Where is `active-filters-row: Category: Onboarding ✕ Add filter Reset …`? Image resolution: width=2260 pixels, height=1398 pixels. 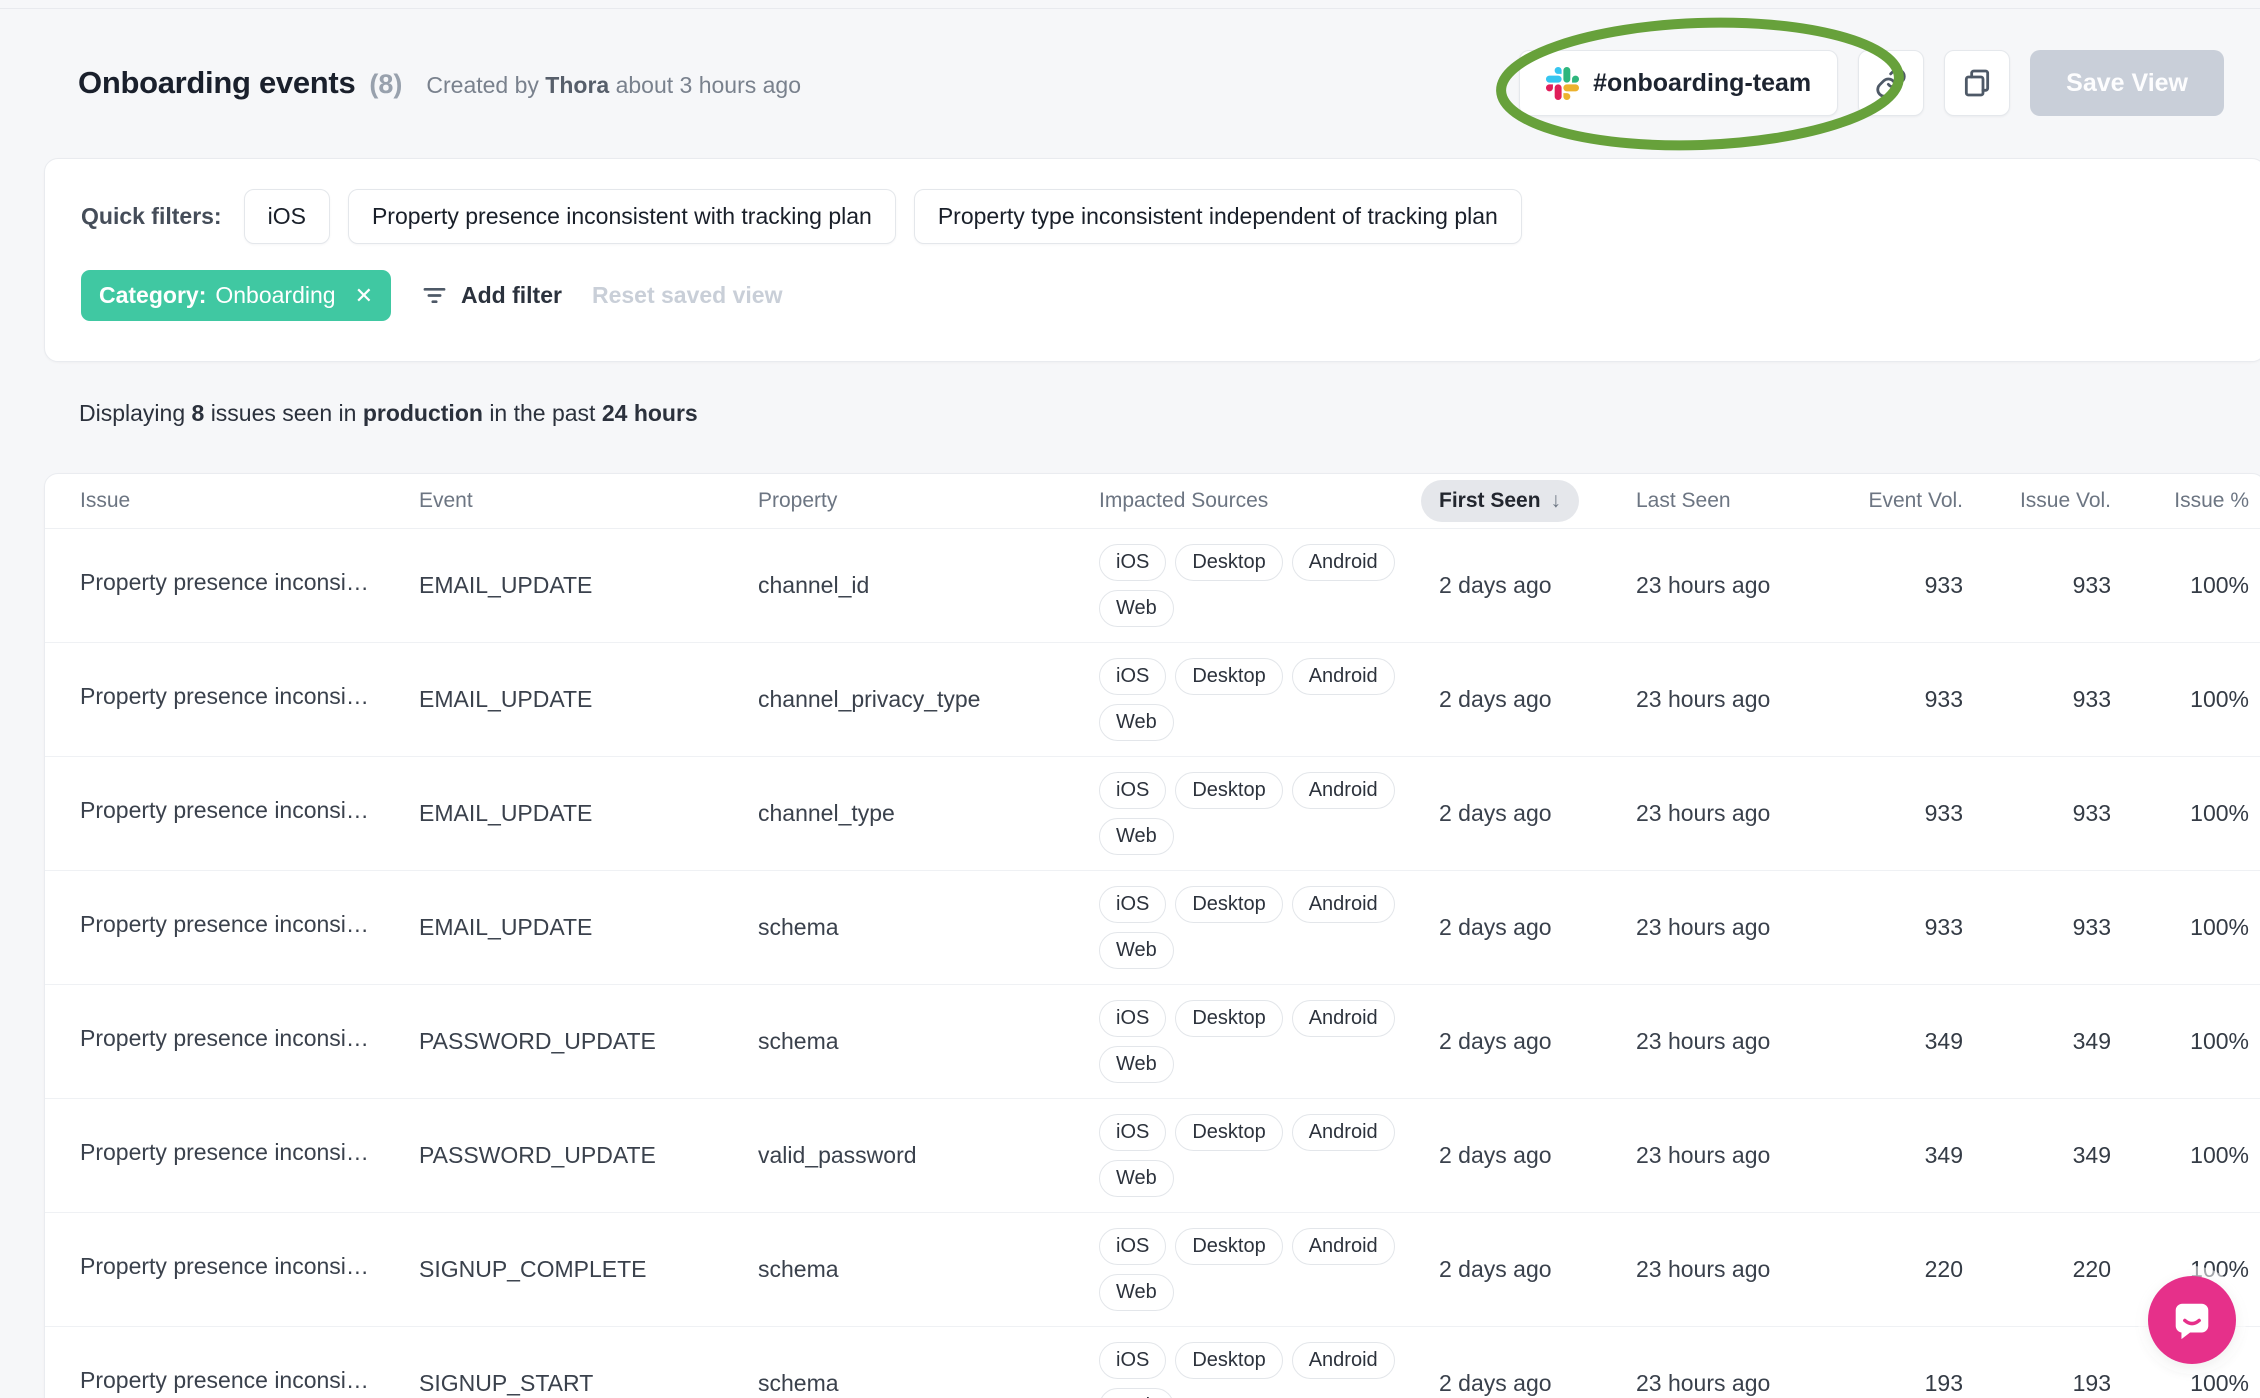
active-filters-row: Category: Onboarding ✕ Add filter Reset … is located at coordinates (1155, 295).